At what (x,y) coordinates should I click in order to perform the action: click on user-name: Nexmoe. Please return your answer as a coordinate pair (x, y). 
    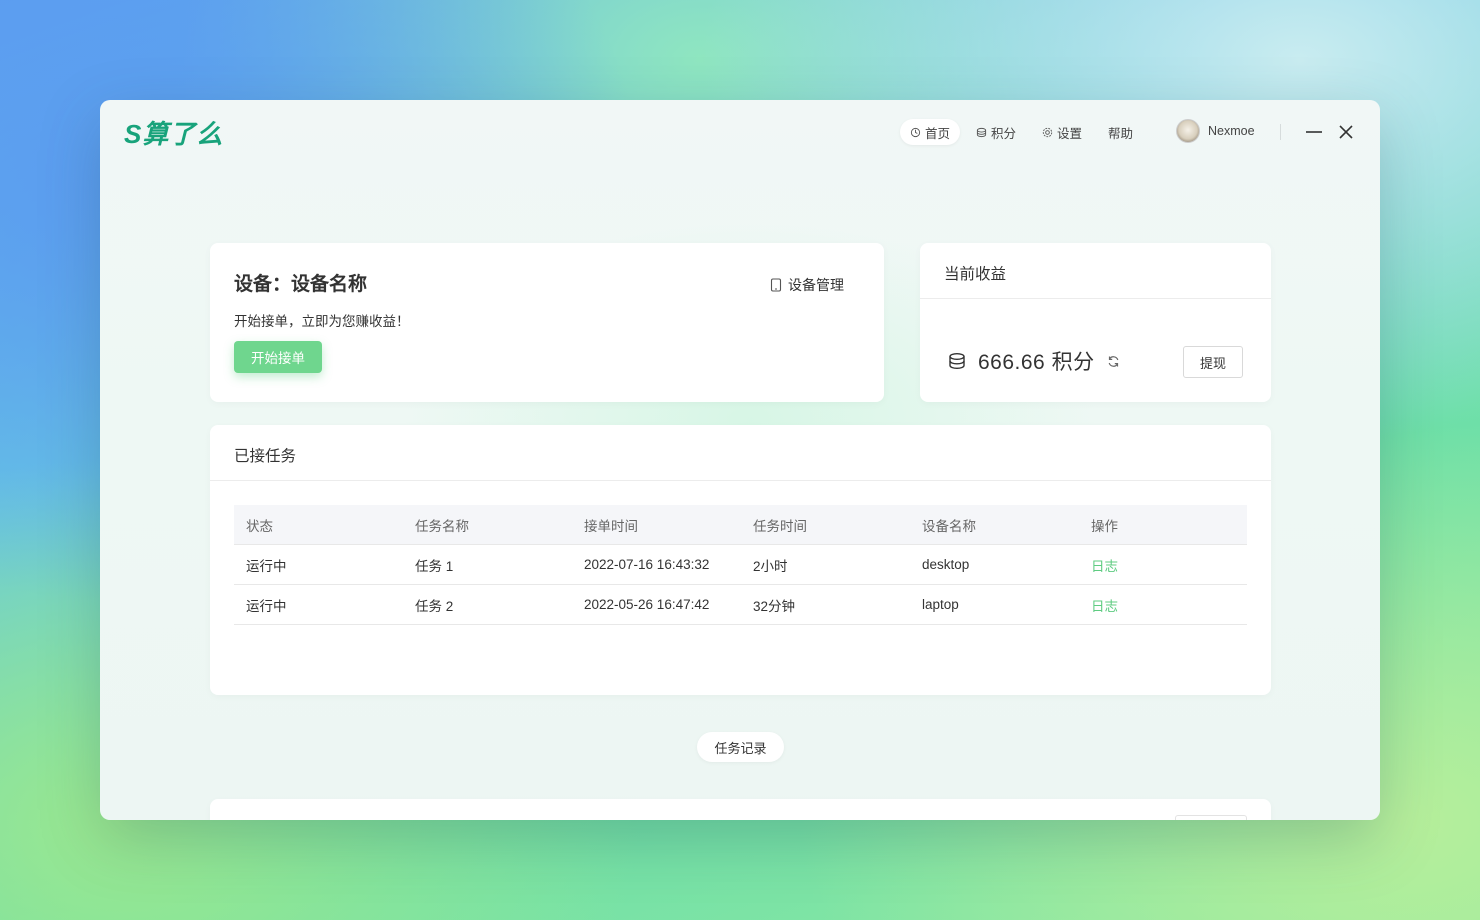
    Looking at the image, I should click on (1231, 131).